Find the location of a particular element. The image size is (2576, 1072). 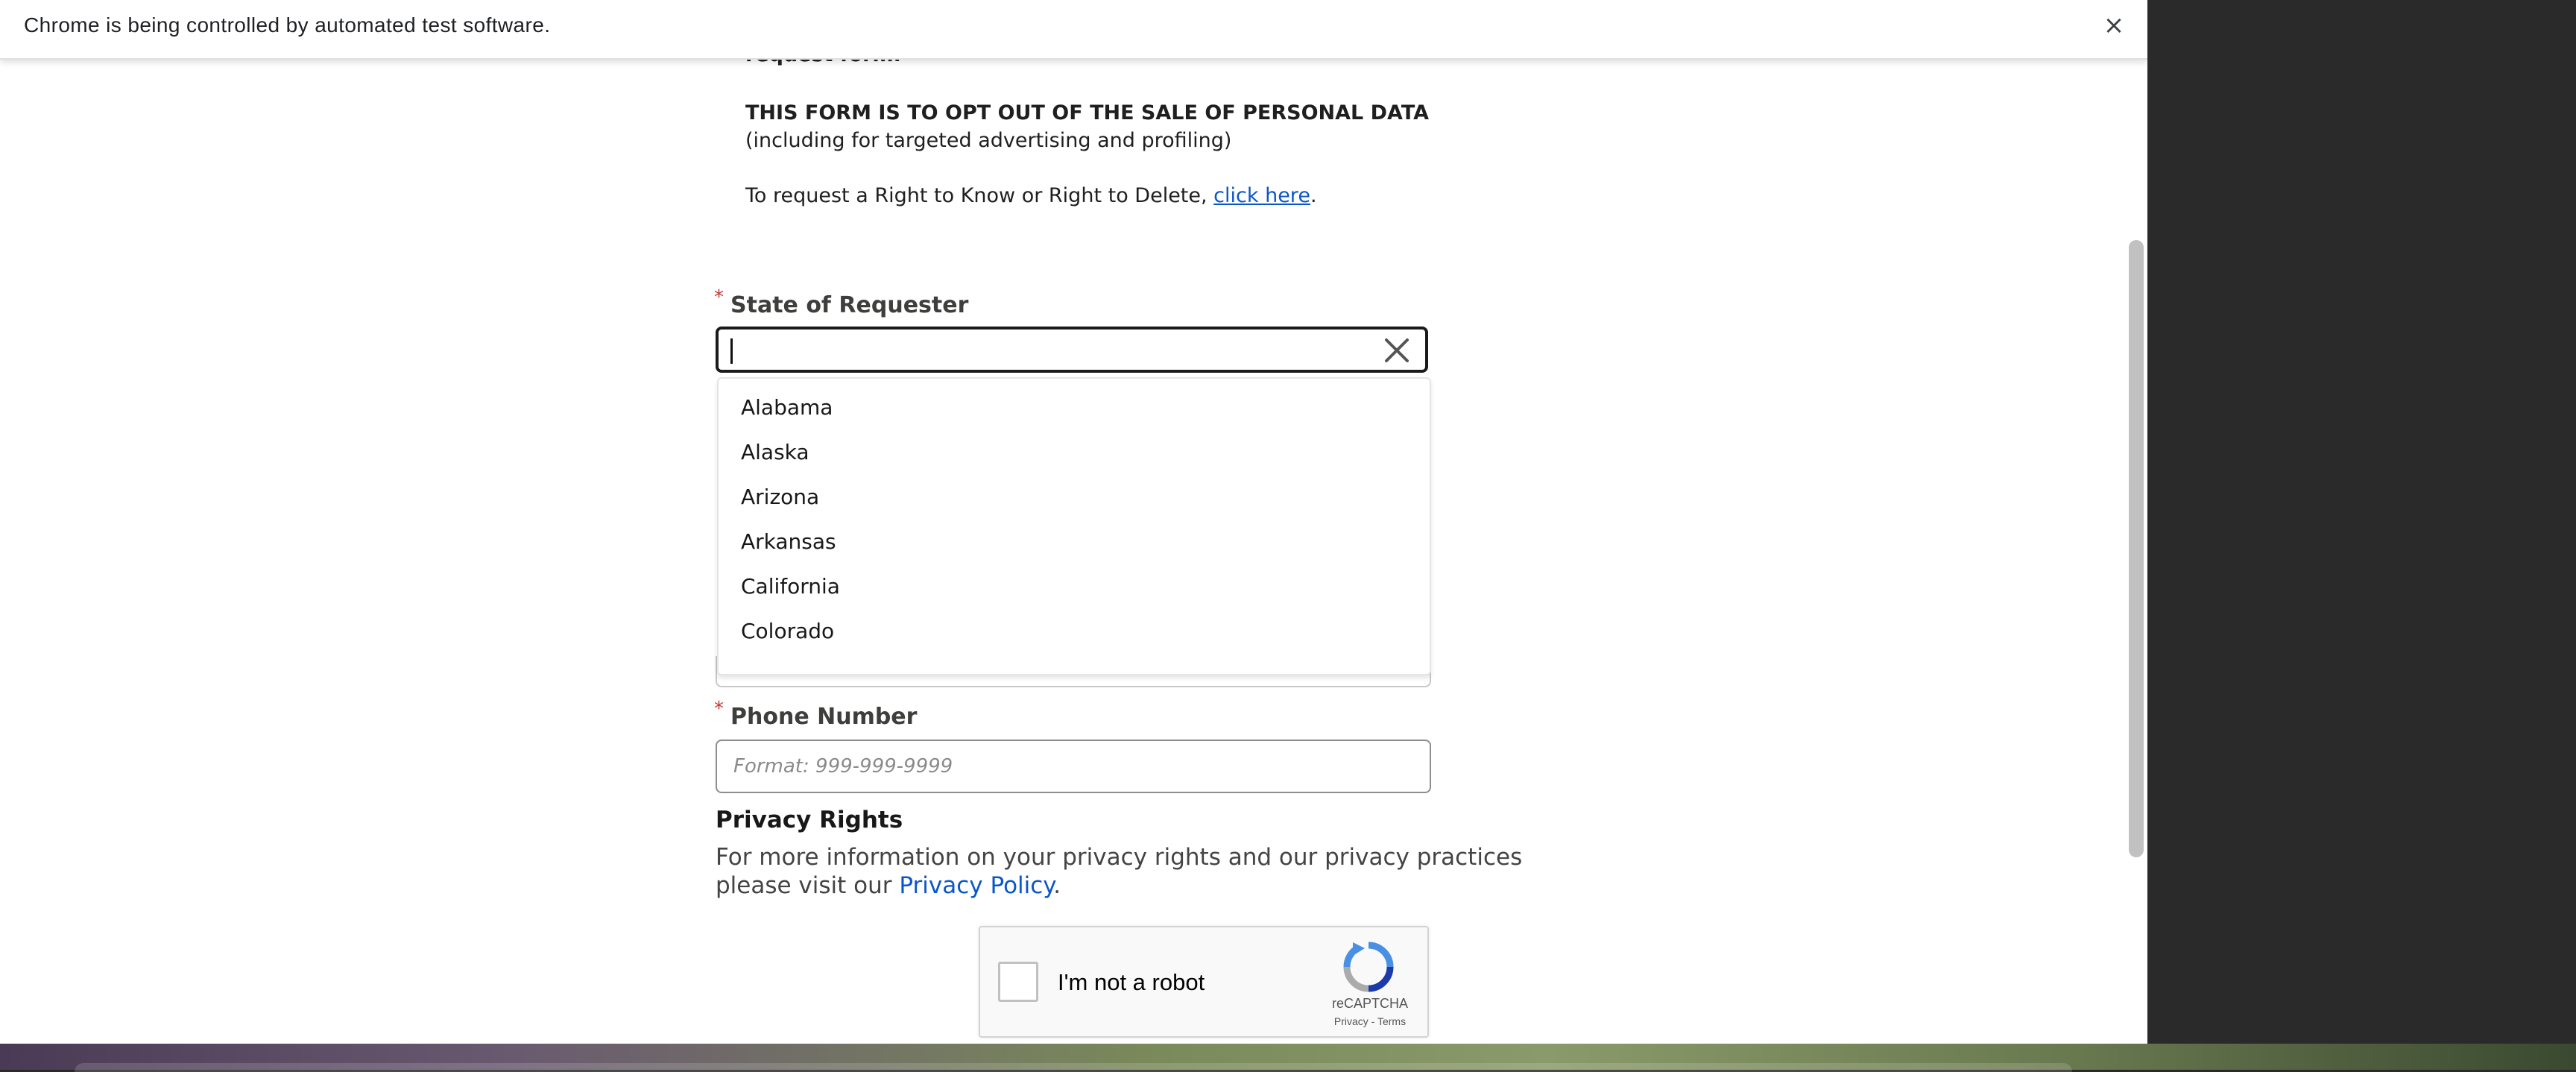

text-cursor is located at coordinates (731, 351).